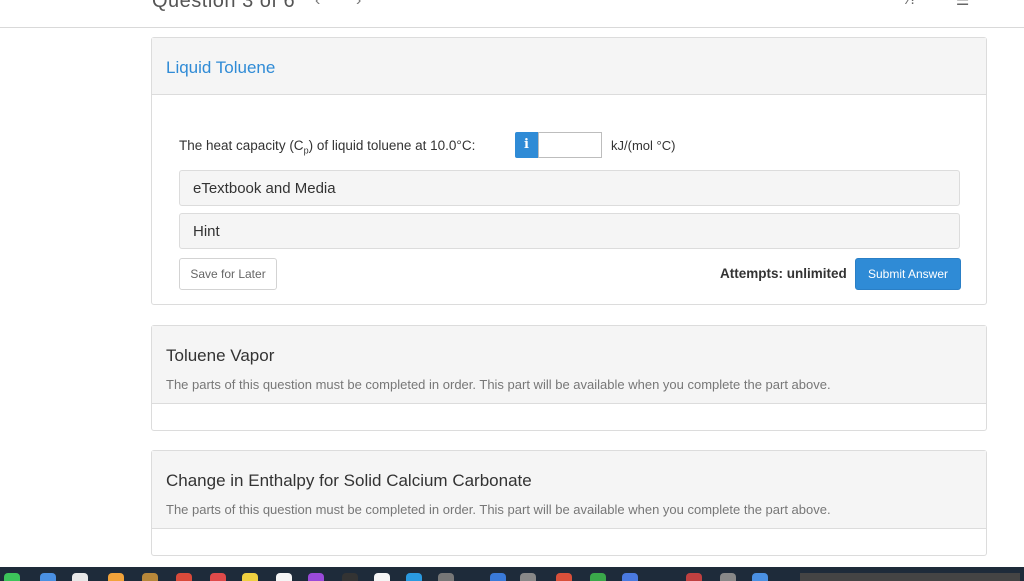  Describe the element at coordinates (569, 188) in the screenshot. I see `etextbook-media-accordion: eTextbook and Media` at that location.